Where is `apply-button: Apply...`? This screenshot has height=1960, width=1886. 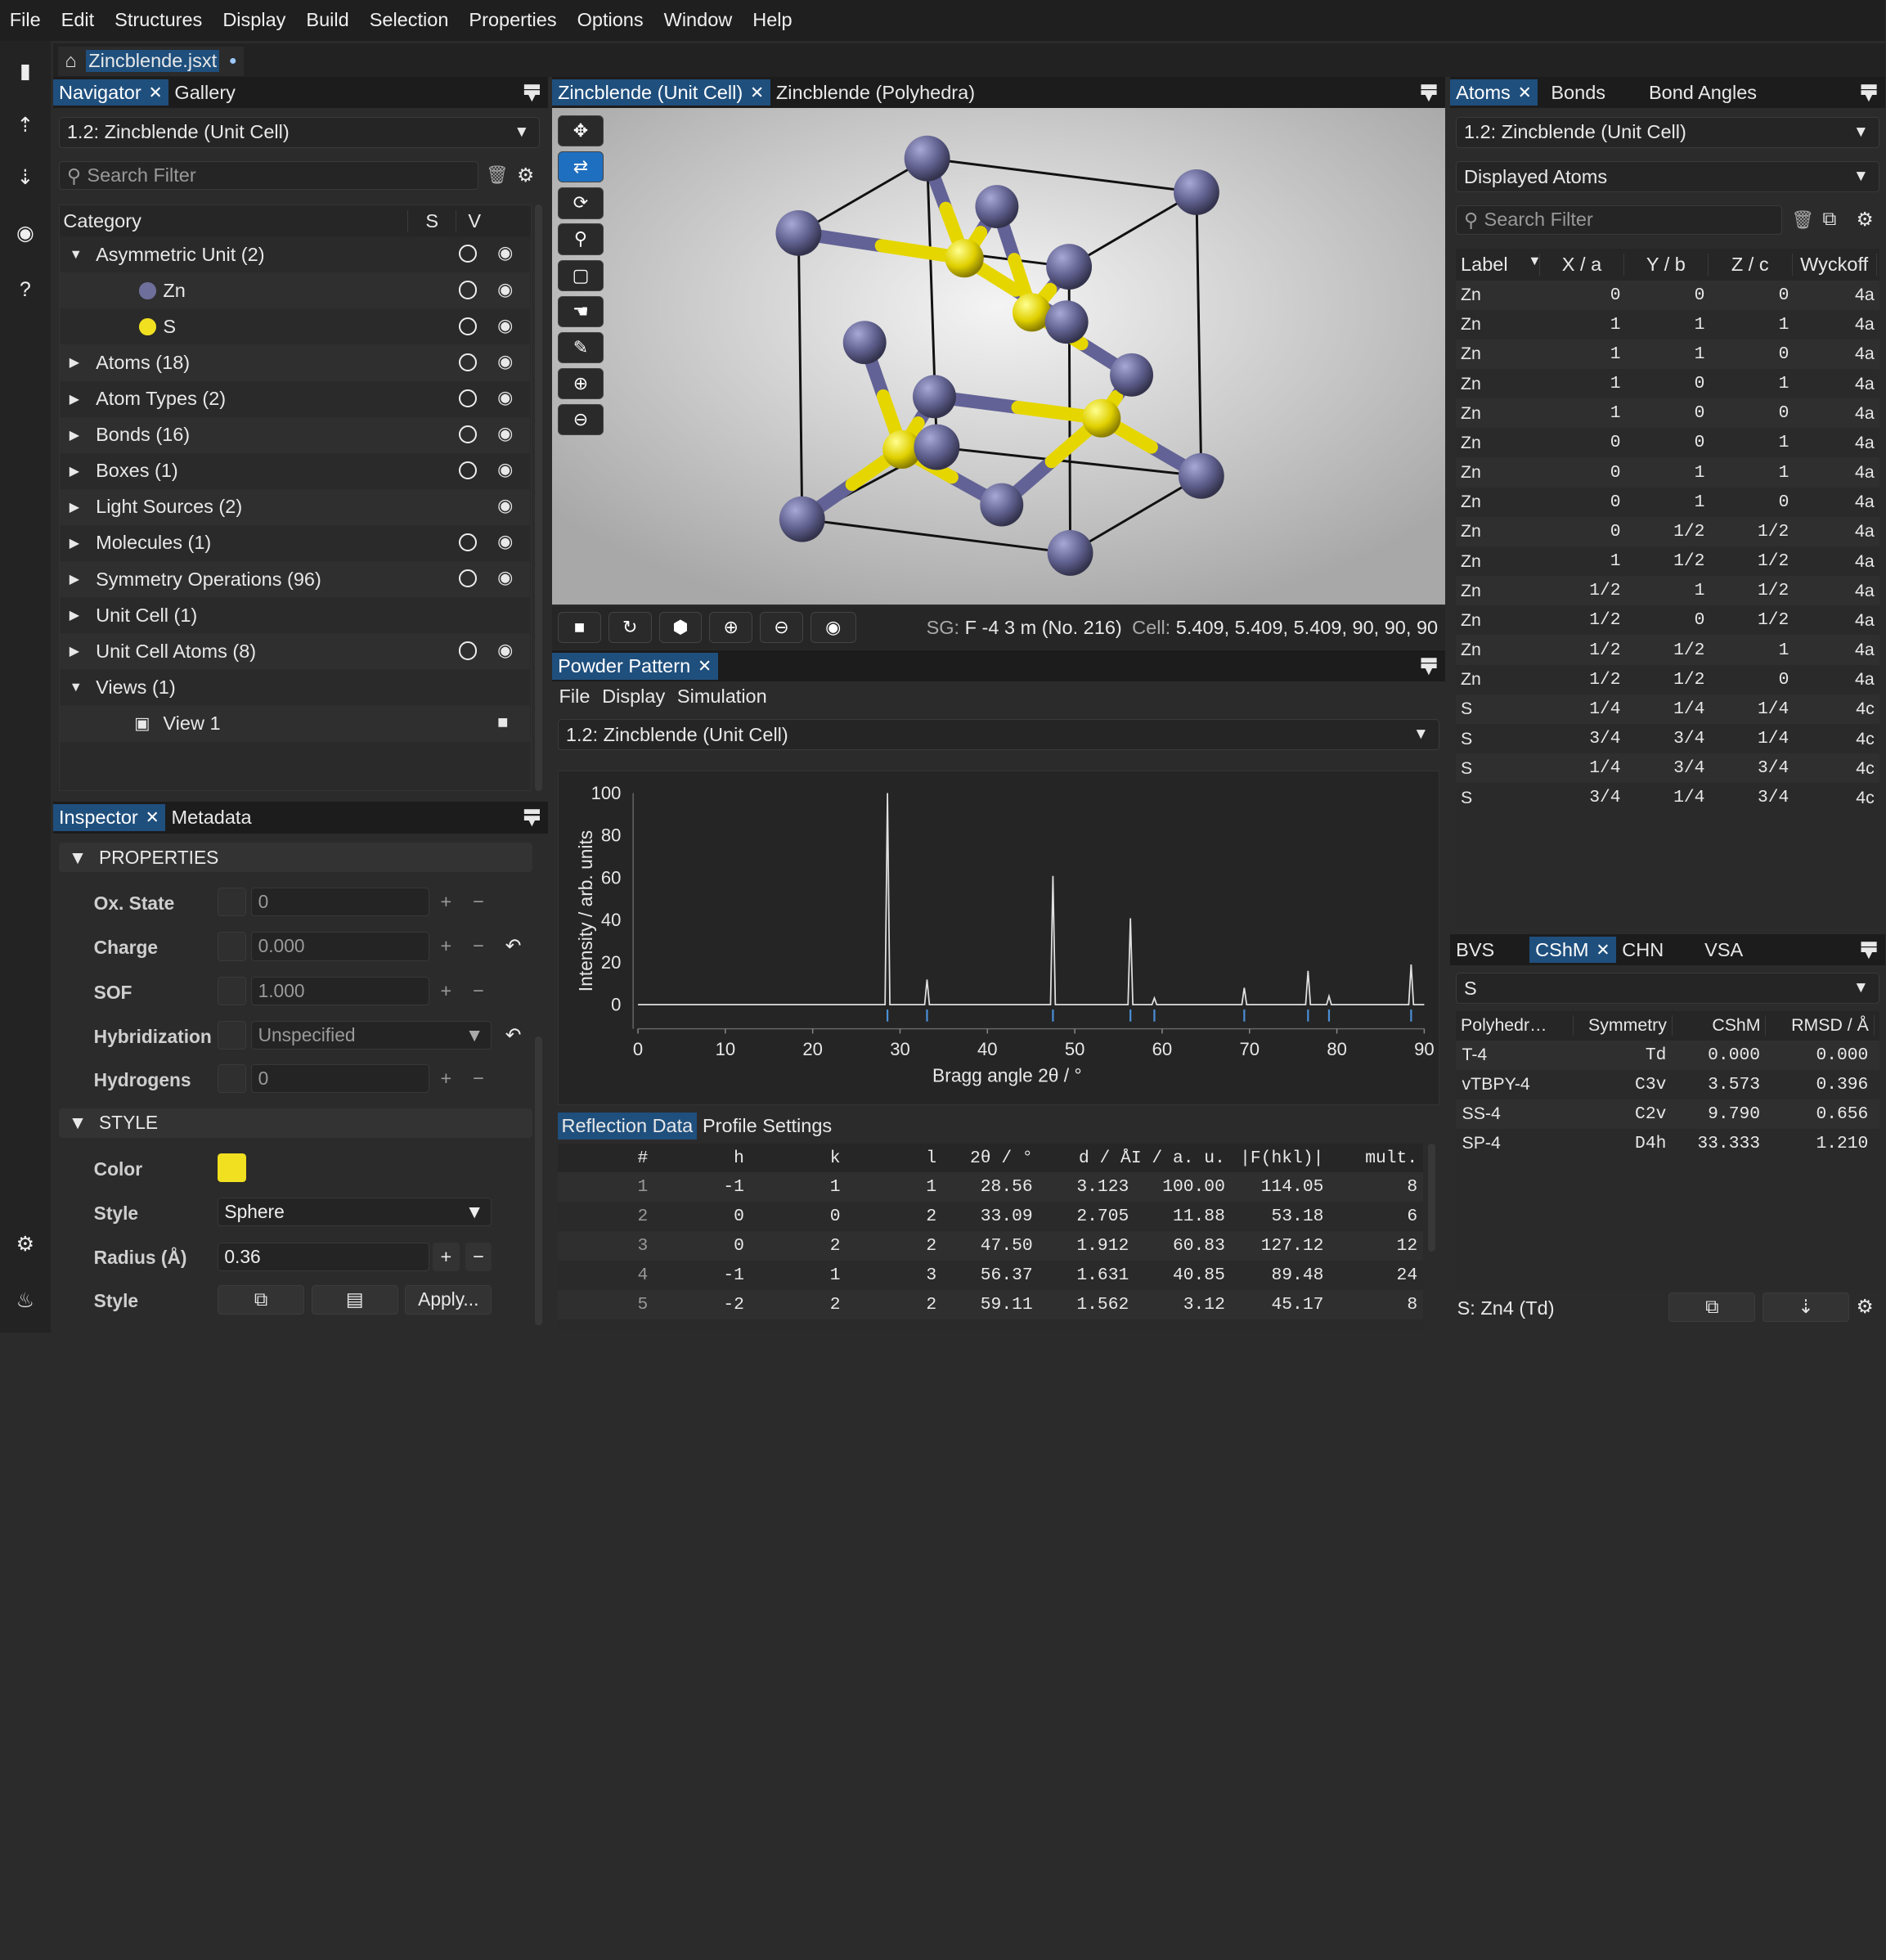 apply-button: Apply... is located at coordinates (448, 1300).